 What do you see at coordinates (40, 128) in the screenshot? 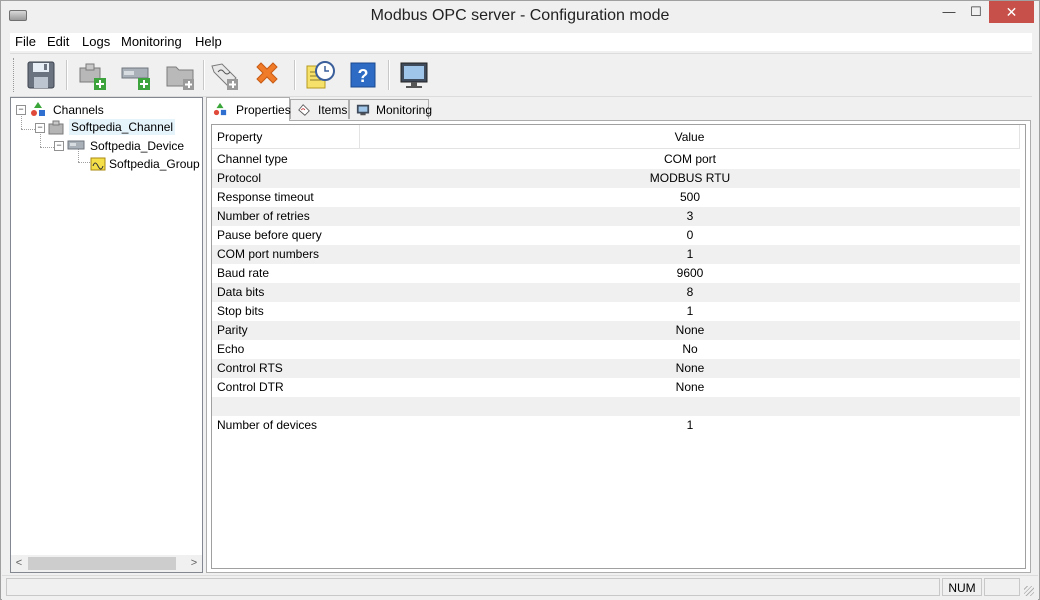
I see `collapse-channel-button: −` at bounding box center [40, 128].